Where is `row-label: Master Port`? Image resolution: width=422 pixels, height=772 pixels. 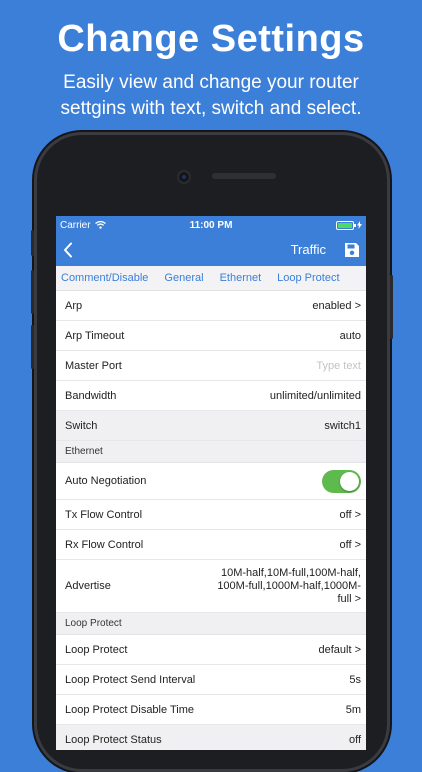 row-label: Master Port is located at coordinates (93, 365).